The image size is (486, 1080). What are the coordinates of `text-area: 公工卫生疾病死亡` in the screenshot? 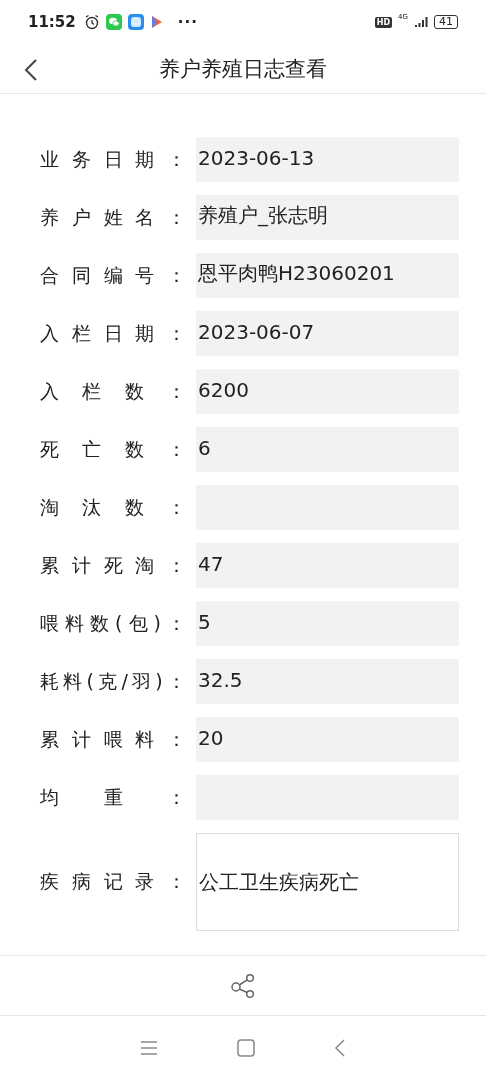 It's located at (327, 882).